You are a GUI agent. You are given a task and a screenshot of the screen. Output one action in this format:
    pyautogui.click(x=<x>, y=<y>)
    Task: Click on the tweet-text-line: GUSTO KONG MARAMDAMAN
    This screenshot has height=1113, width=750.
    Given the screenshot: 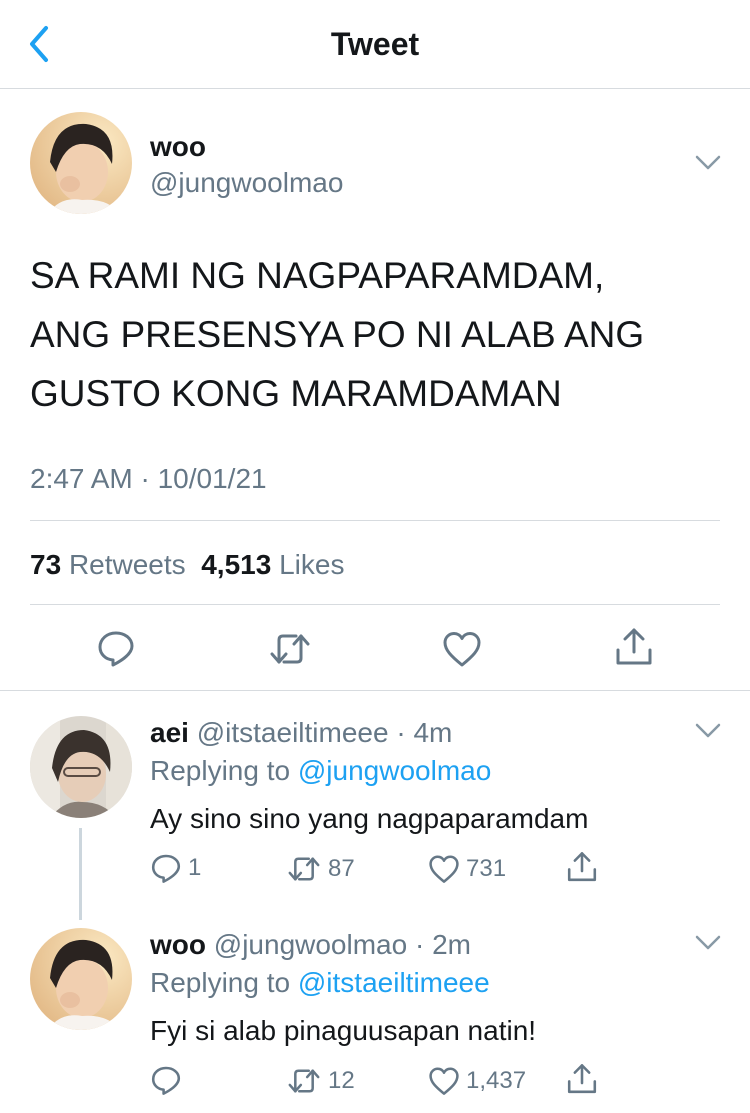 What is the action you would take?
    pyautogui.click(x=296, y=393)
    